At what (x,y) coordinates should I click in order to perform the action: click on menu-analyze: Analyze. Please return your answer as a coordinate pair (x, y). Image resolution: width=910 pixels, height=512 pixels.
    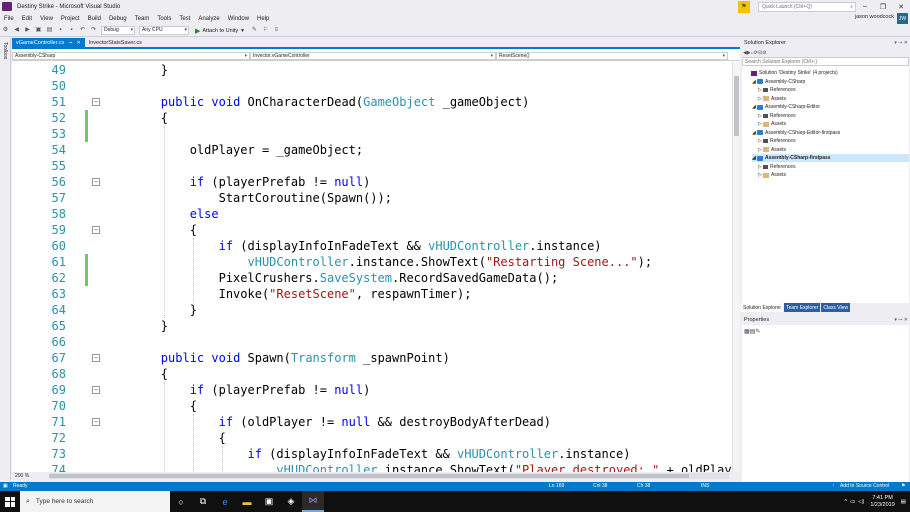
    Looking at the image, I should click on (208, 19).